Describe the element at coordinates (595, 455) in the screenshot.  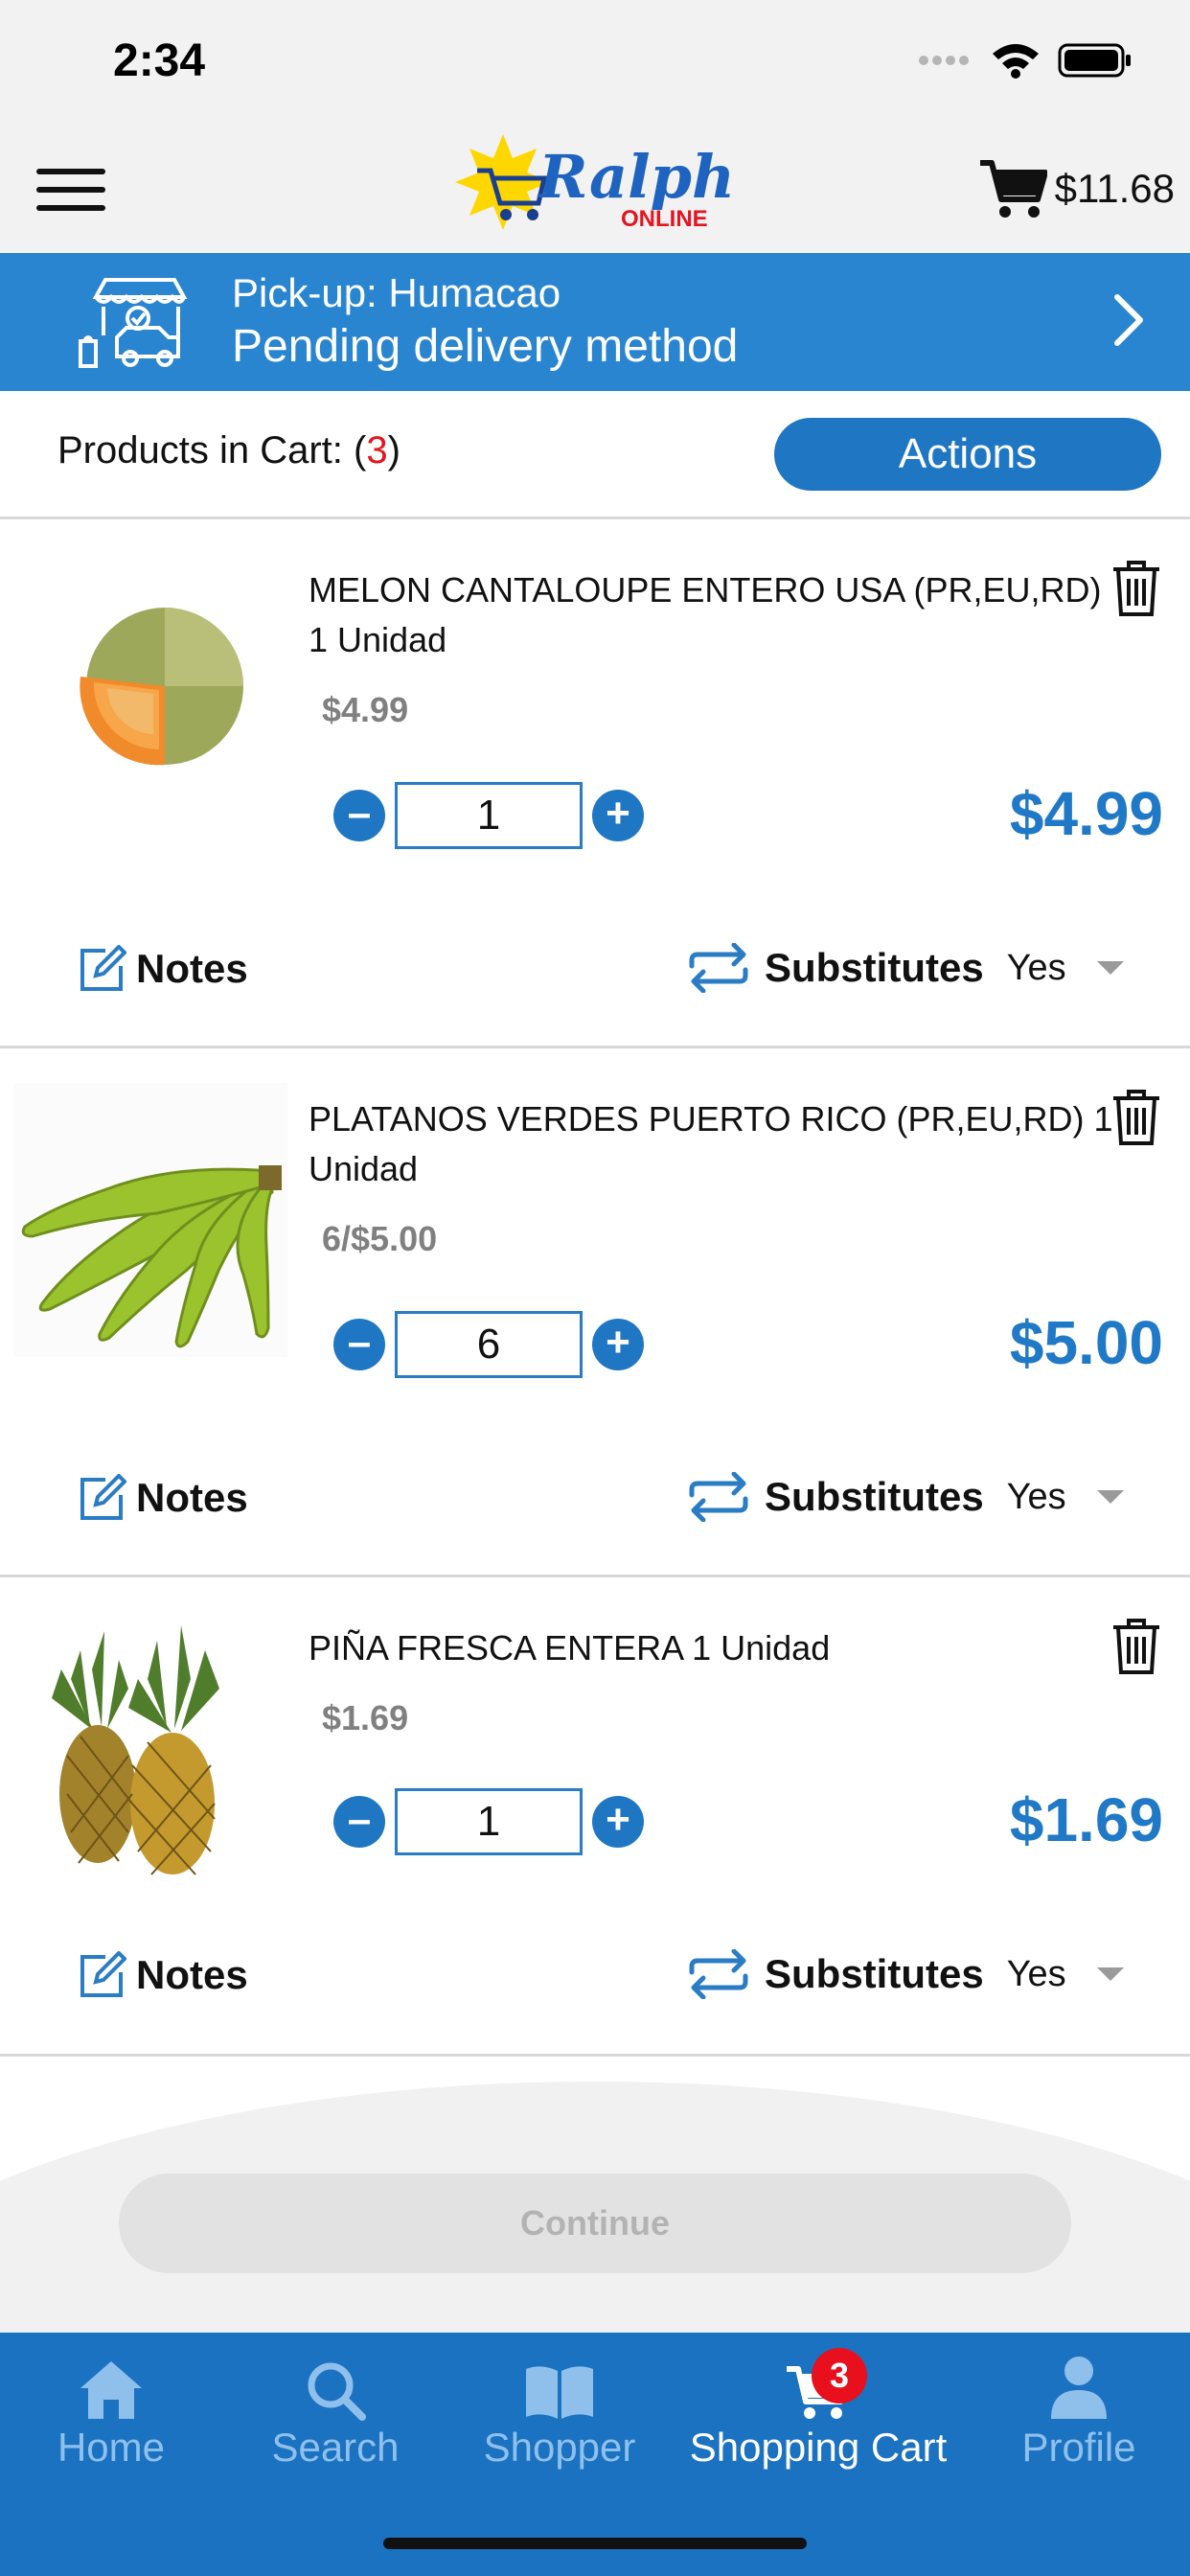
I see `cart-summary-bar: Products in Cart: (3) Actions` at that location.